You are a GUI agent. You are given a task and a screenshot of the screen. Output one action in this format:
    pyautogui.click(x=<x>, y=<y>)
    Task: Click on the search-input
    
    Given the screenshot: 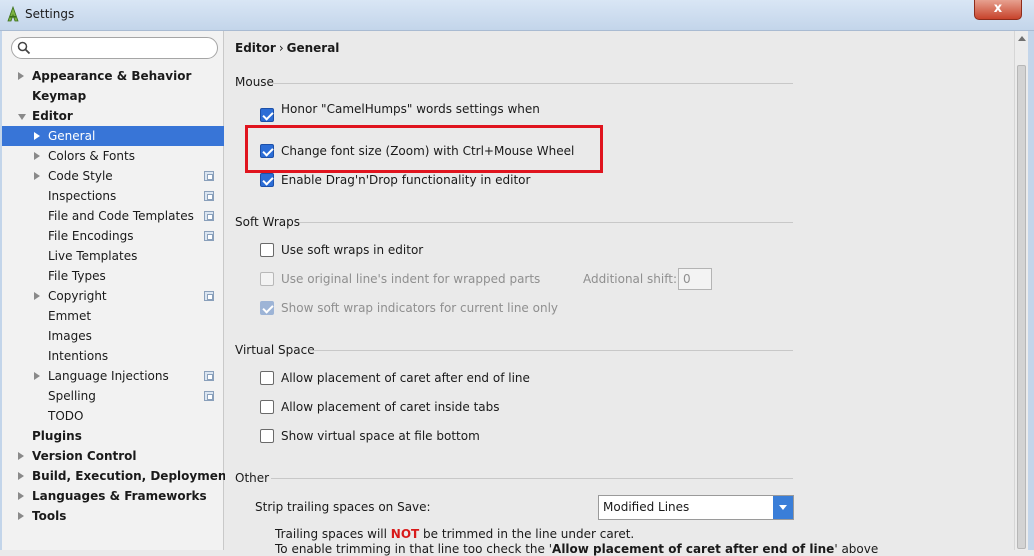 What is the action you would take?
    pyautogui.click(x=123, y=48)
    